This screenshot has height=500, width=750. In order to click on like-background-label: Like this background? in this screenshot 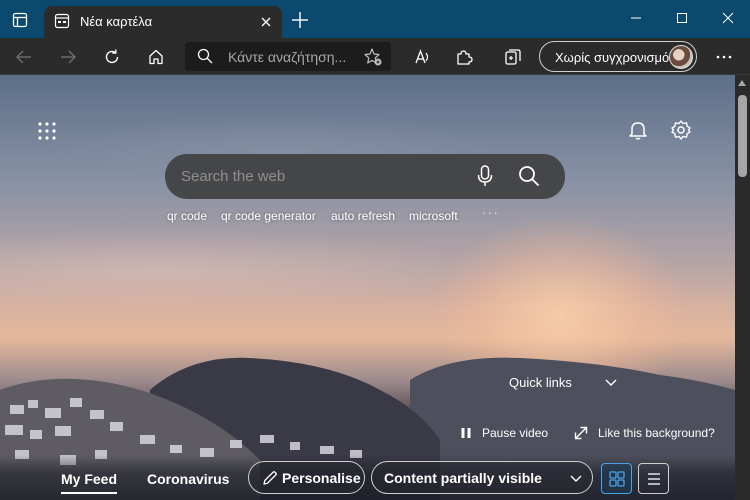, I will do `click(656, 433)`.